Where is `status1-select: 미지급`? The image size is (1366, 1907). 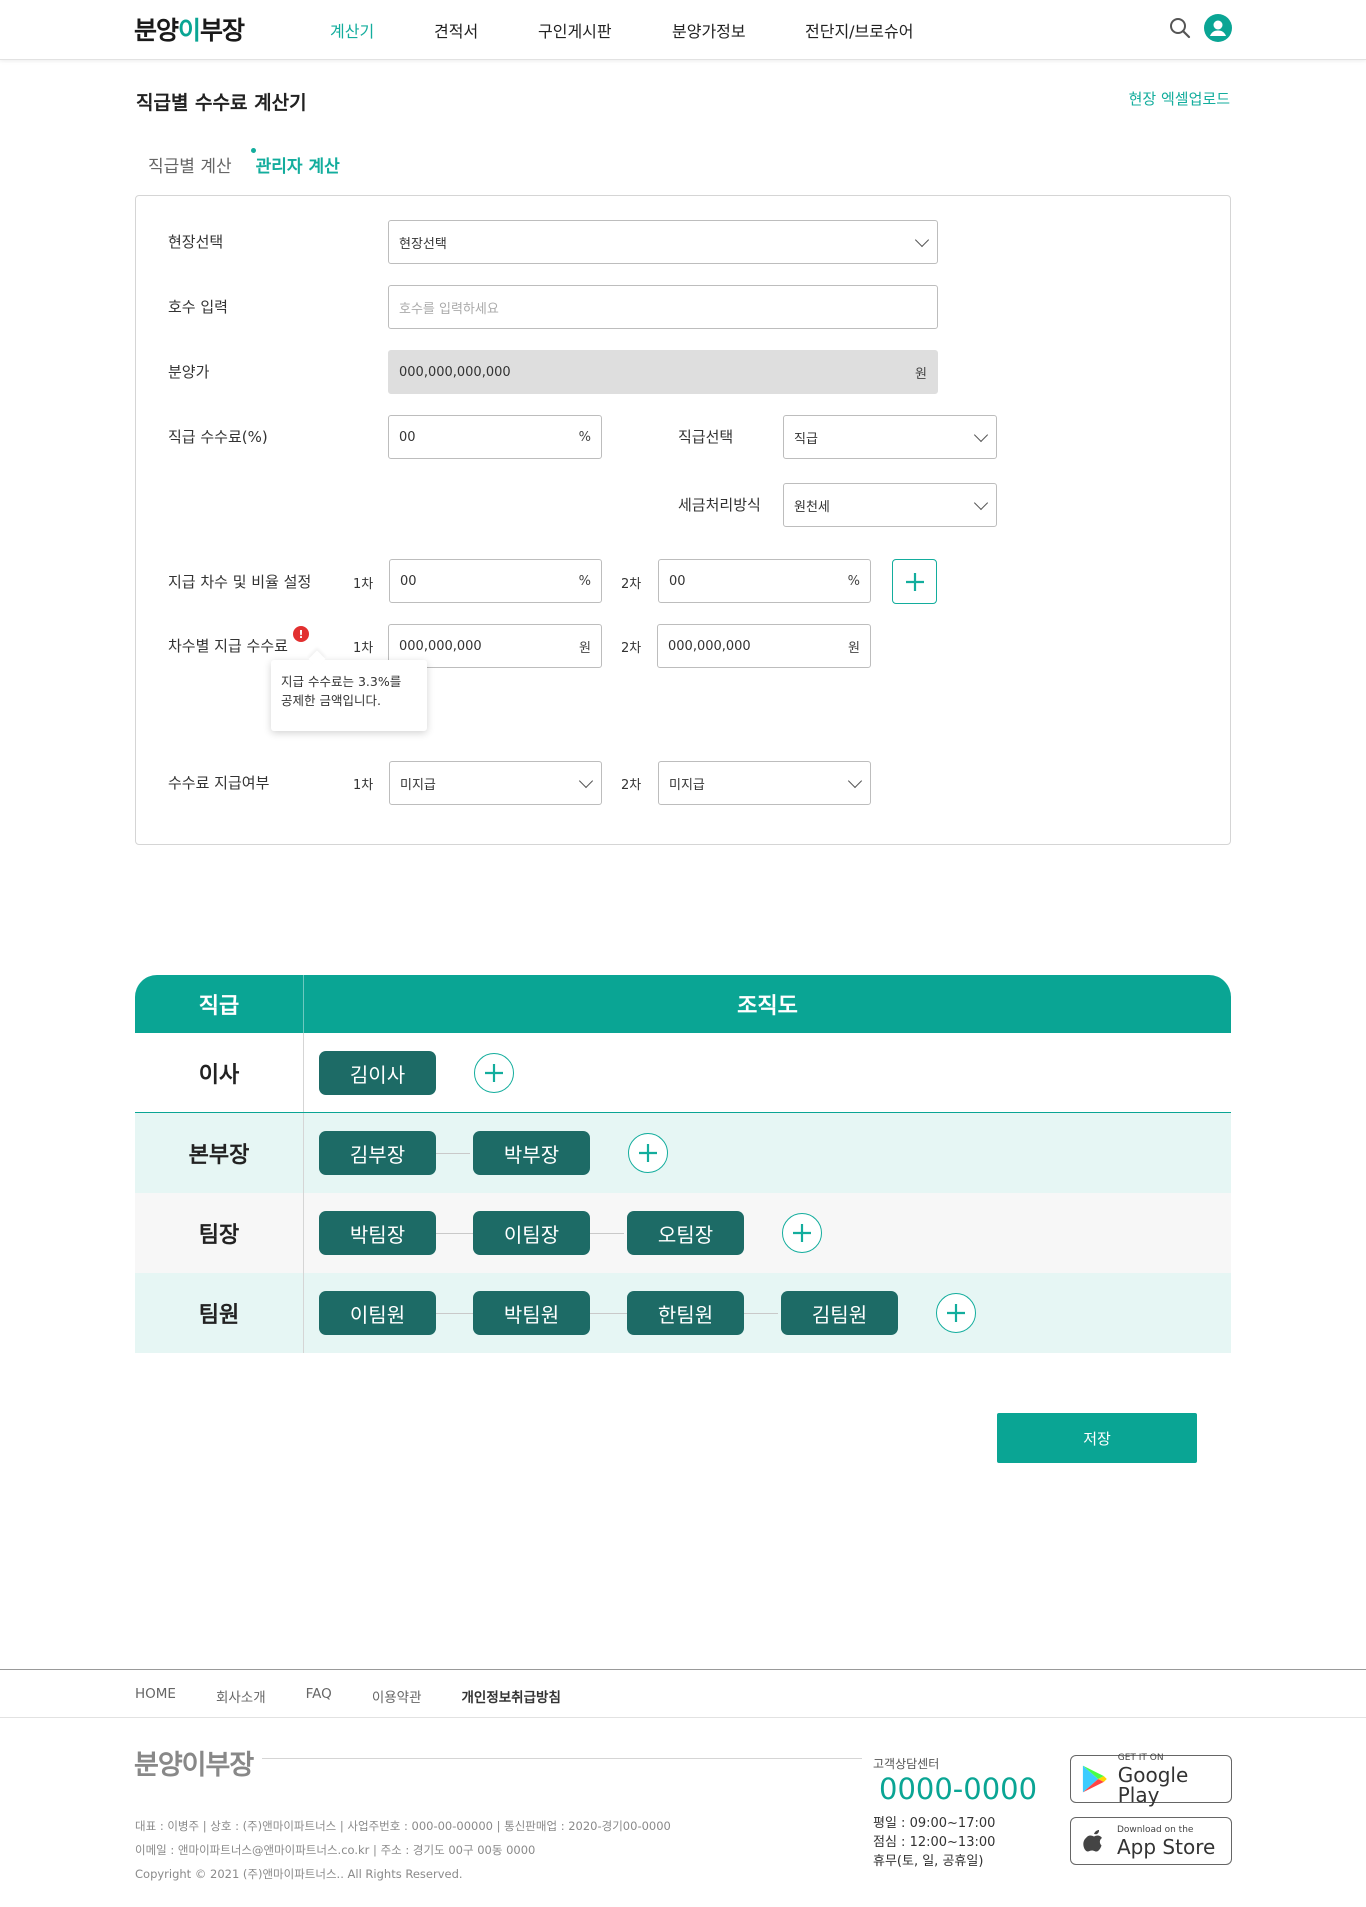
status1-select: 미지급 is located at coordinates (495, 783).